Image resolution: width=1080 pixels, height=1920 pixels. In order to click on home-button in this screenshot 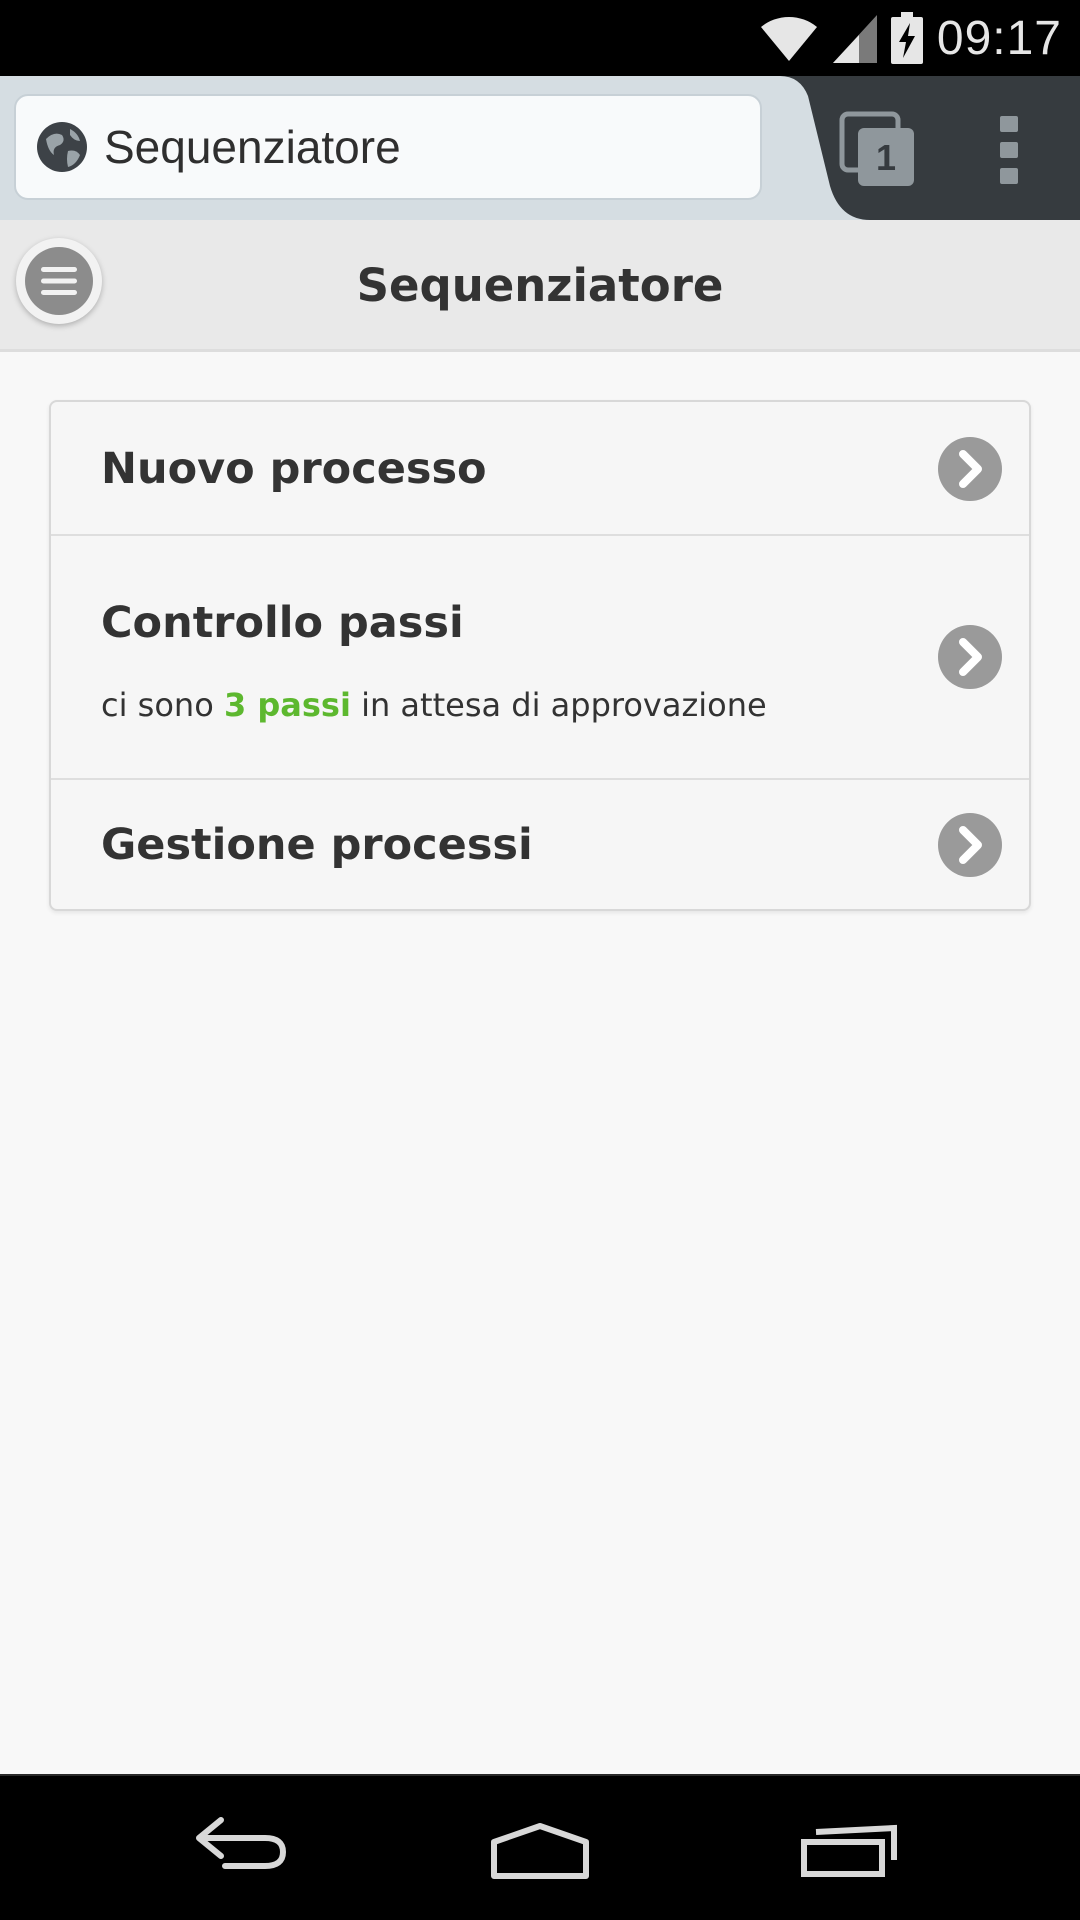, I will do `click(540, 1848)`.